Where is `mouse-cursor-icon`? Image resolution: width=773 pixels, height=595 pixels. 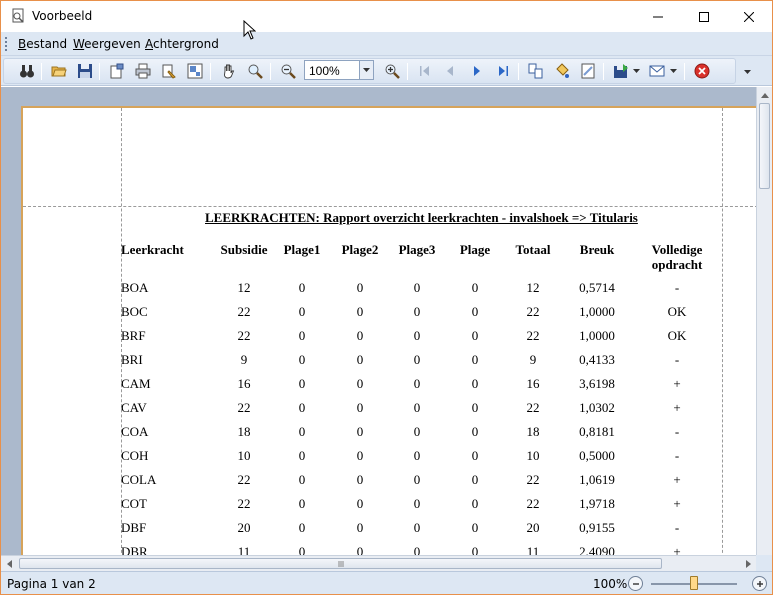 mouse-cursor-icon is located at coordinates (249, 30).